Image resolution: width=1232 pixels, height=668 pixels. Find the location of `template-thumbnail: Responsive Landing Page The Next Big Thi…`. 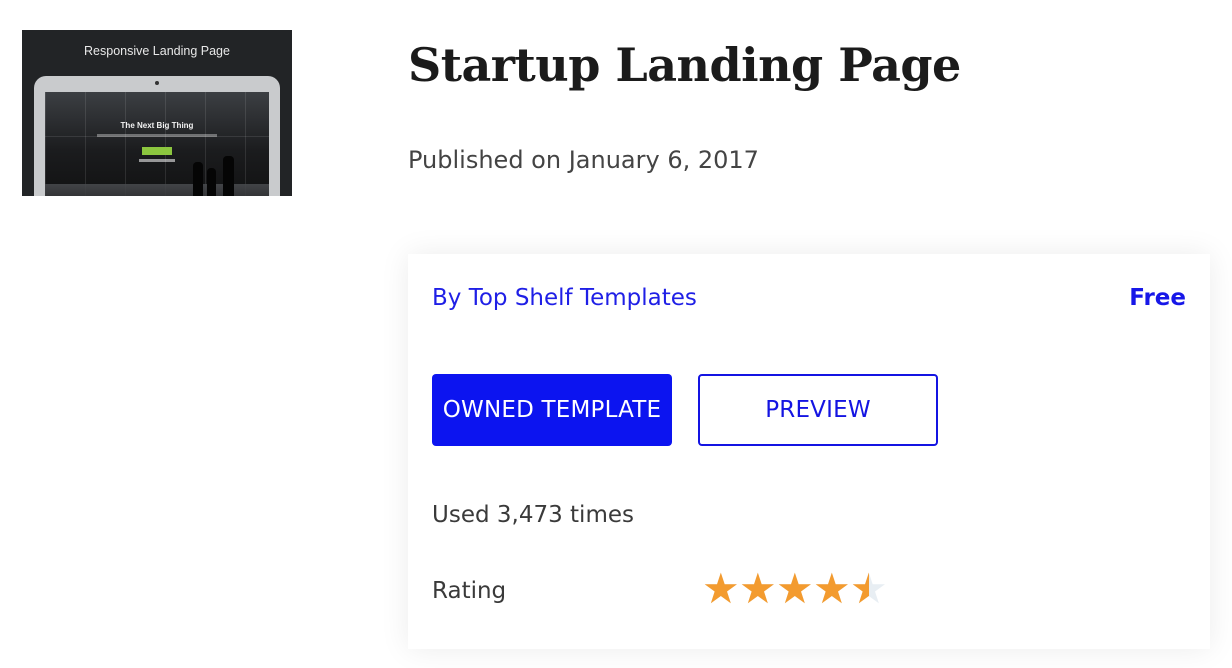

template-thumbnail: Responsive Landing Page The Next Big Thi… is located at coordinates (157, 113).